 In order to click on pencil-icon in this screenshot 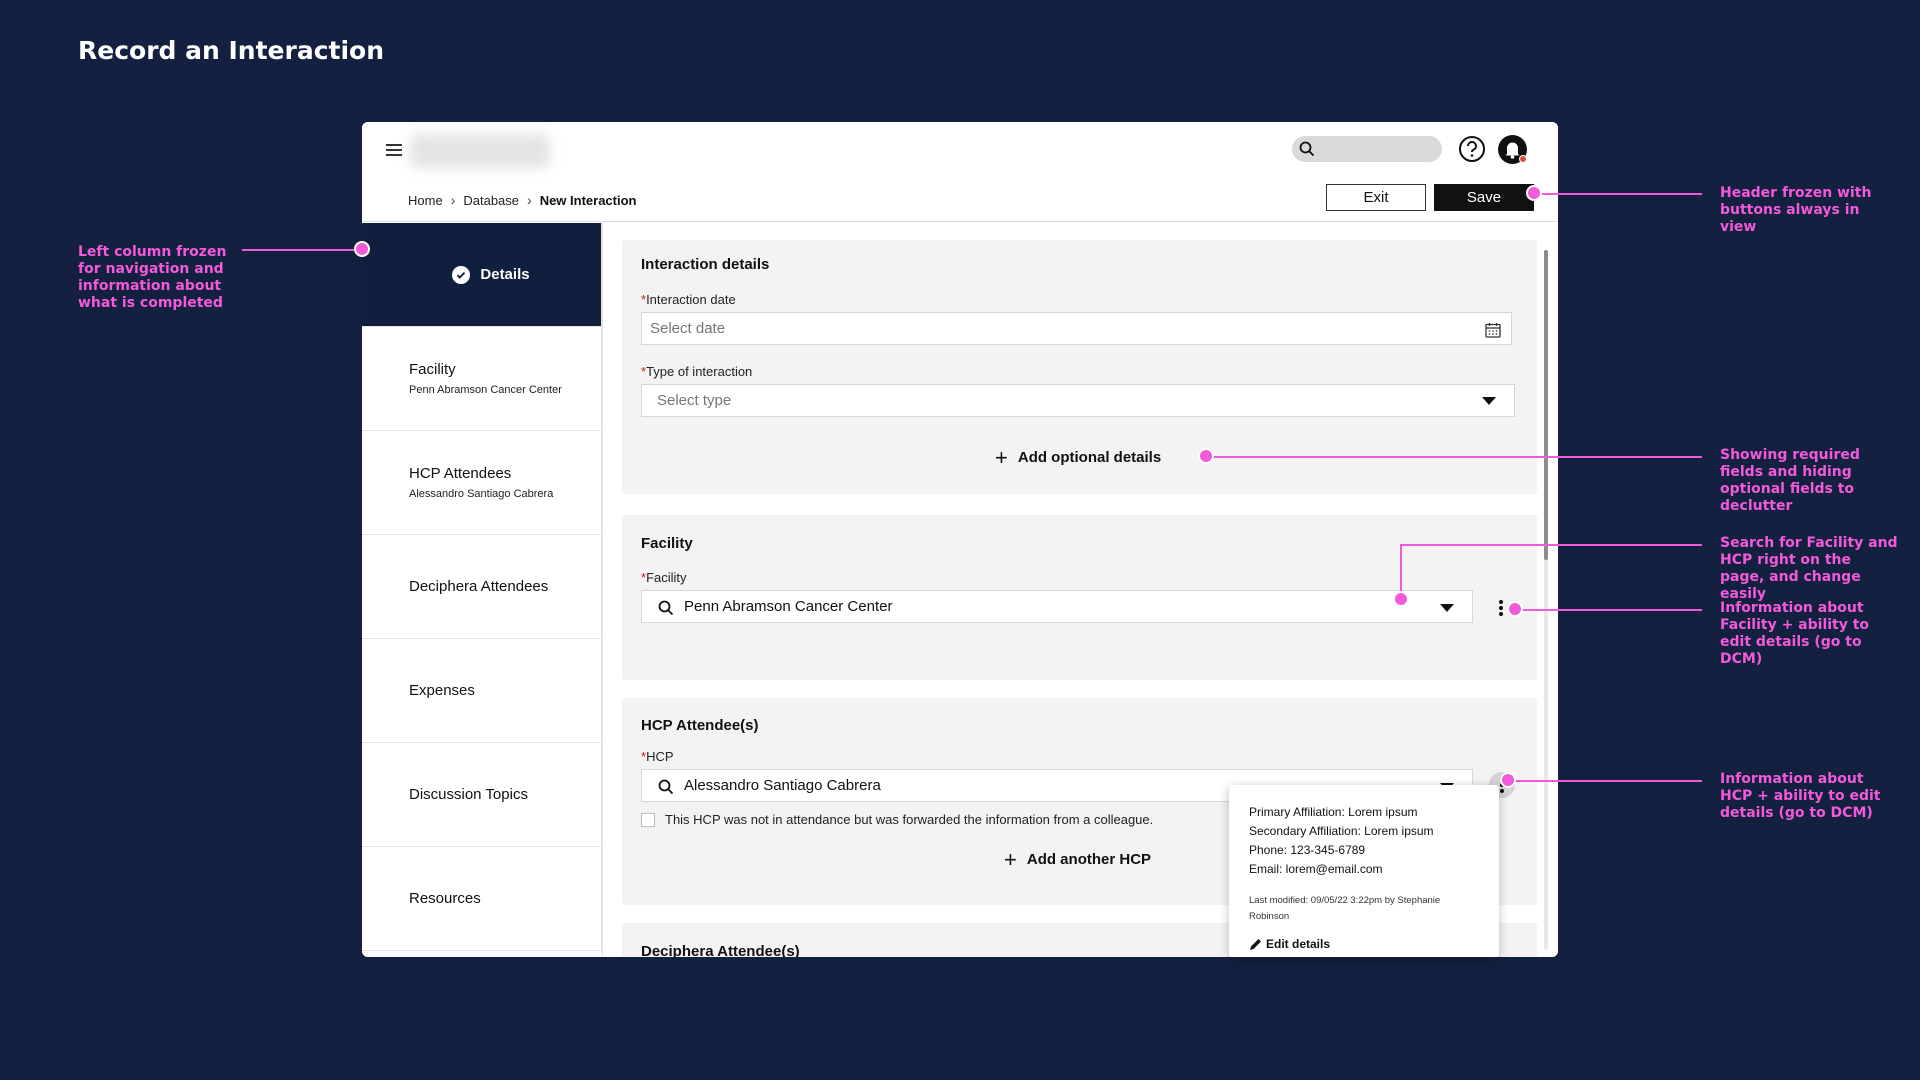, I will do `click(1255, 944)`.